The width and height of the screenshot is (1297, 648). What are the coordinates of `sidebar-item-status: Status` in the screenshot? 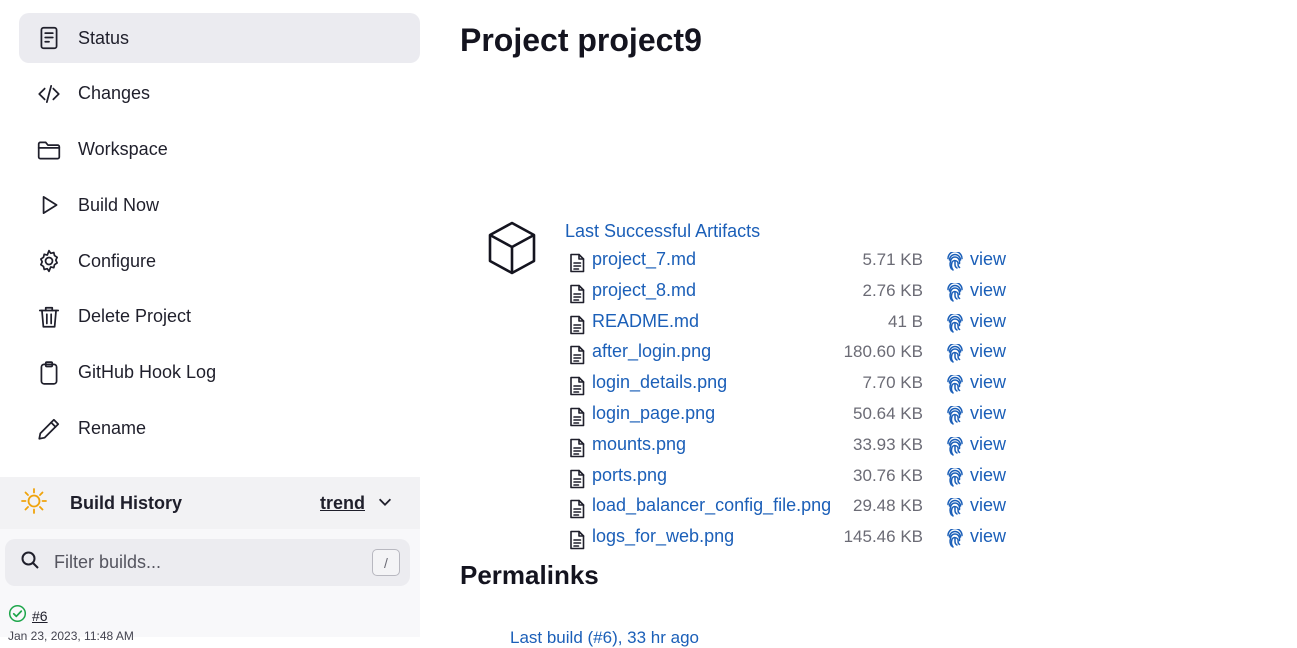 It's located at (219, 38).